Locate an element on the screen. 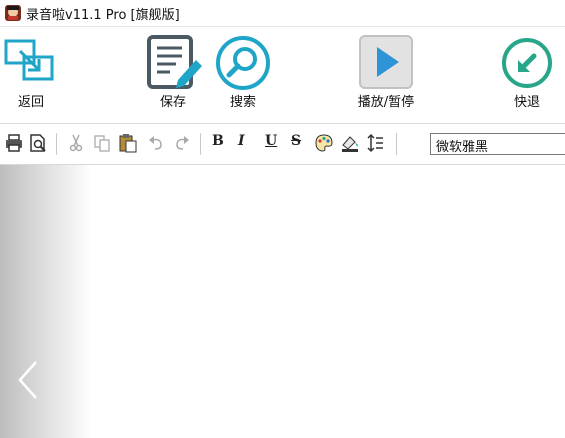 This screenshot has width=565, height=438. print-preview-icon is located at coordinates (38, 143).